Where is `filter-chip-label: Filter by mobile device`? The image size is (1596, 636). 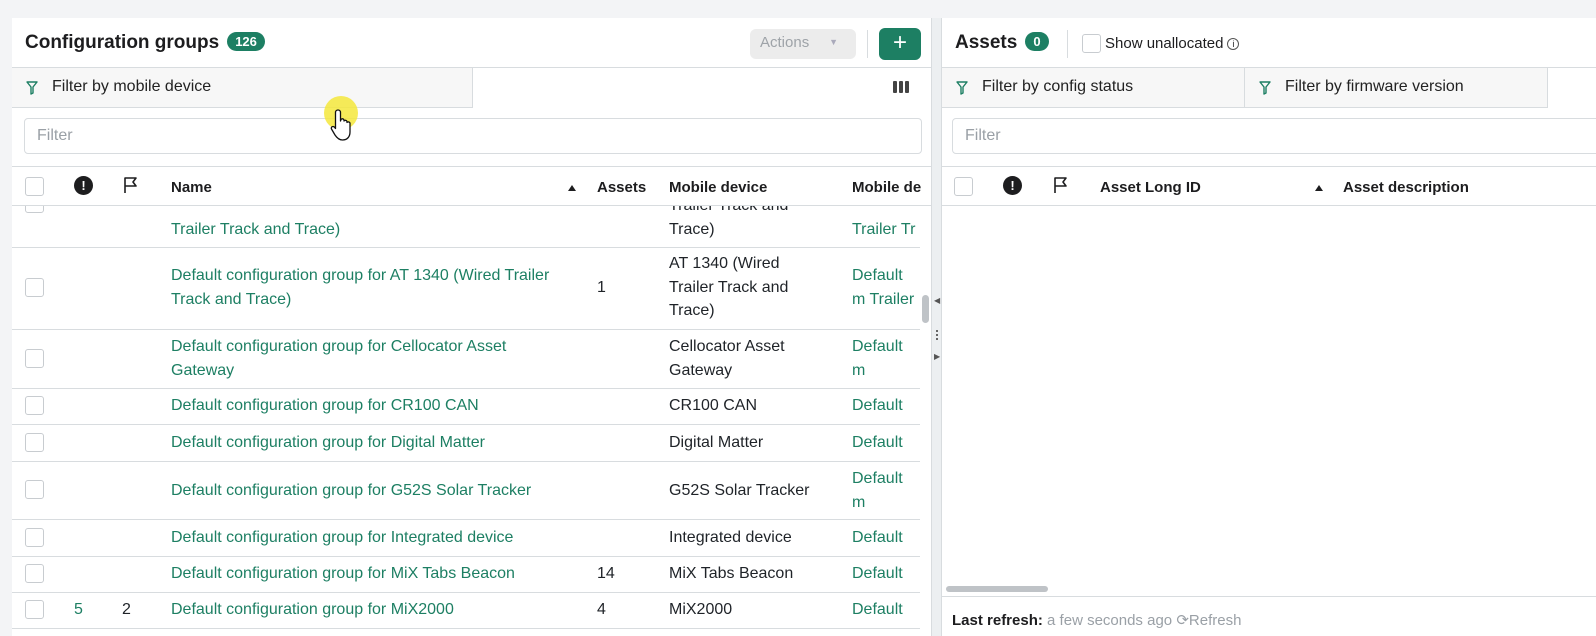
filter-chip-label: Filter by mobile device is located at coordinates (132, 86).